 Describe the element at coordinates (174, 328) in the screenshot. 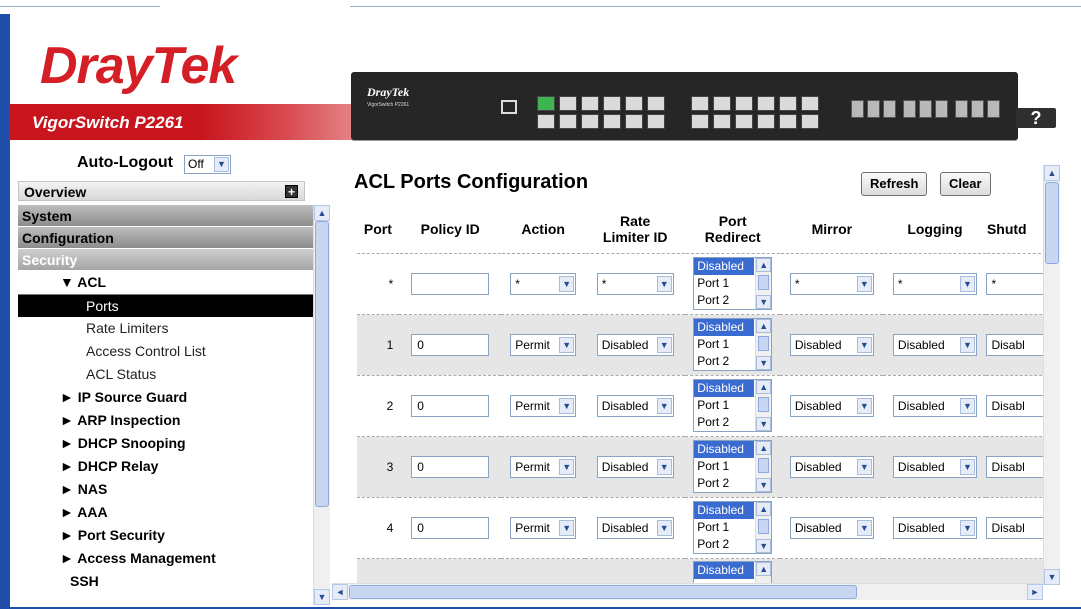

I see `nav-acl-rate-limiters: Rate Limiters` at that location.